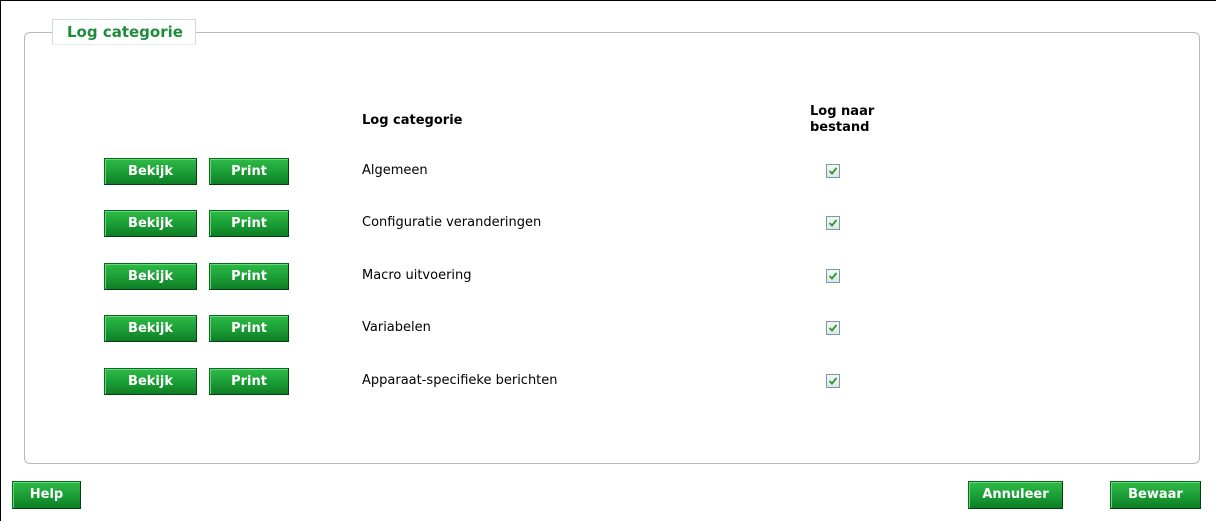  I want to click on column-header-log-to-file: Log naar bestand, so click(842, 120).